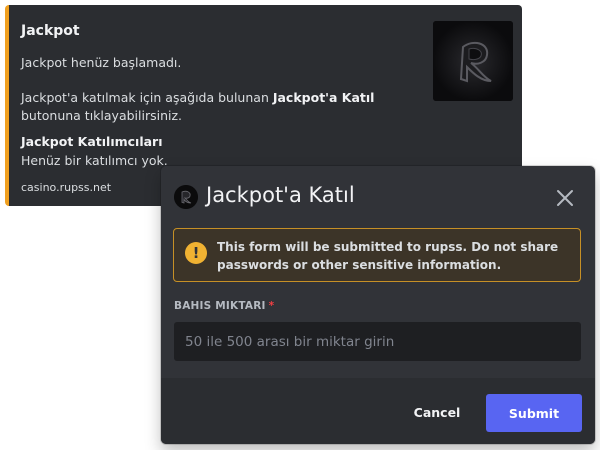  What do you see at coordinates (534, 413) in the screenshot?
I see `submit-button: Submit` at bounding box center [534, 413].